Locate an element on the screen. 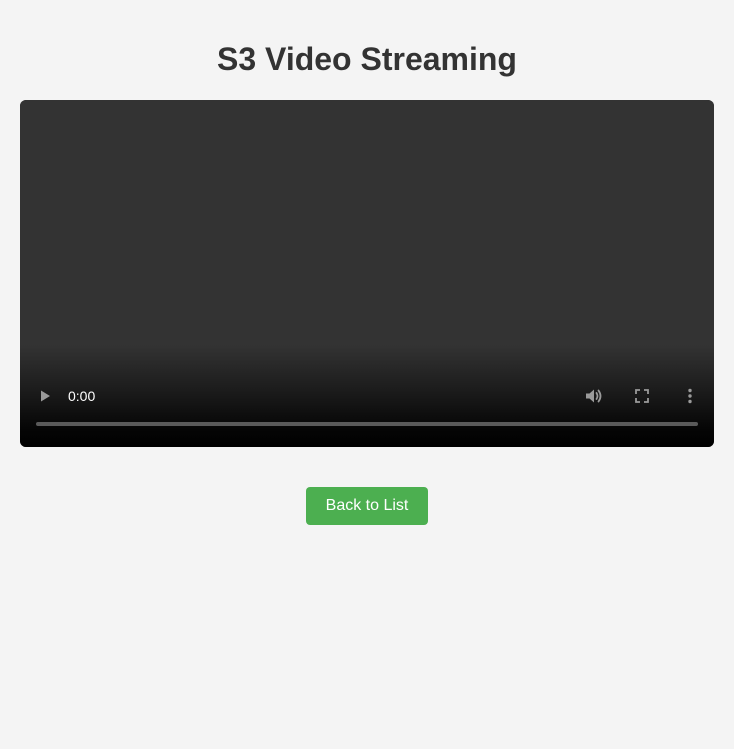 This screenshot has height=749, width=734. page-title: S3 Video Streaming is located at coordinates (367, 59).